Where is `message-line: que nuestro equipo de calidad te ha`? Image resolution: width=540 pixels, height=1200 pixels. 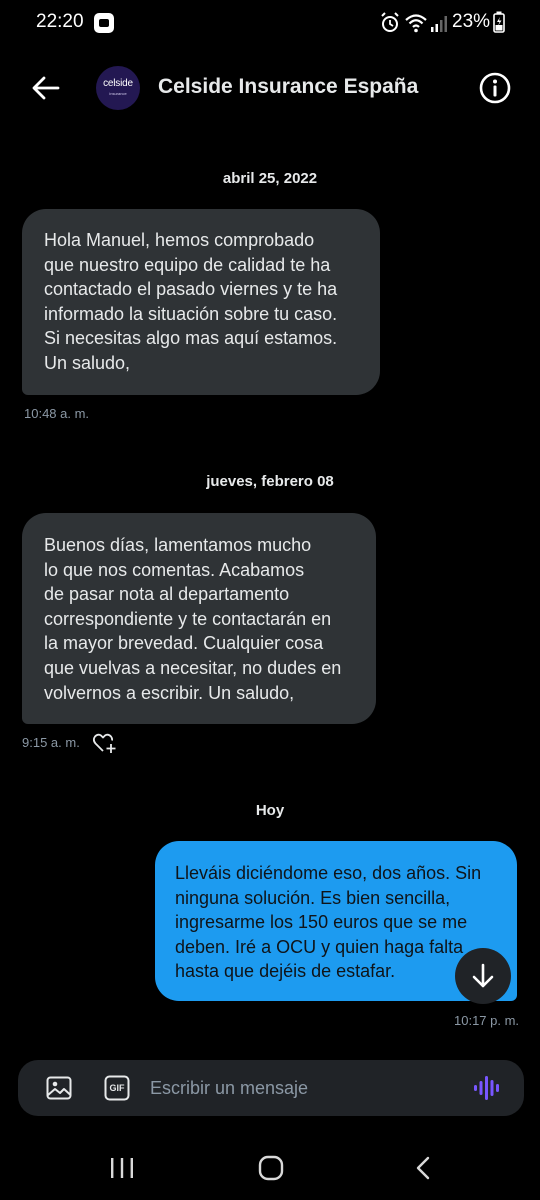 message-line: que nuestro equipo de calidad te ha is located at coordinates (187, 264).